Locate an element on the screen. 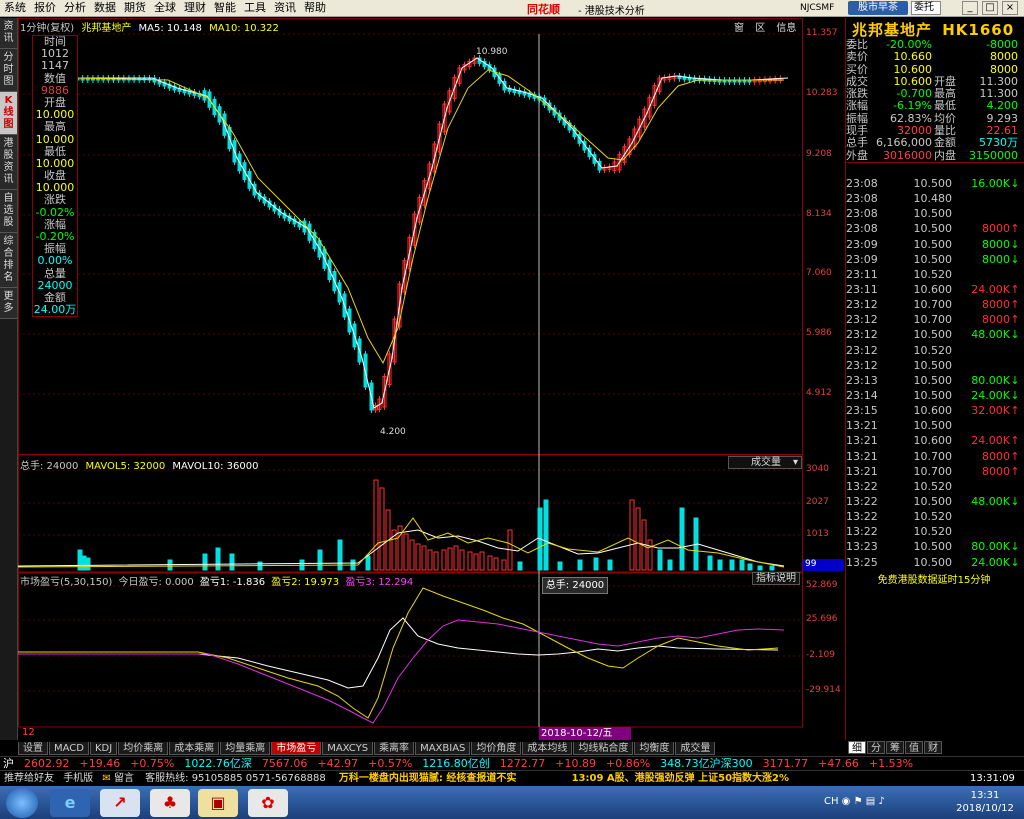  right-tab: 值 is located at coordinates (914, 747).